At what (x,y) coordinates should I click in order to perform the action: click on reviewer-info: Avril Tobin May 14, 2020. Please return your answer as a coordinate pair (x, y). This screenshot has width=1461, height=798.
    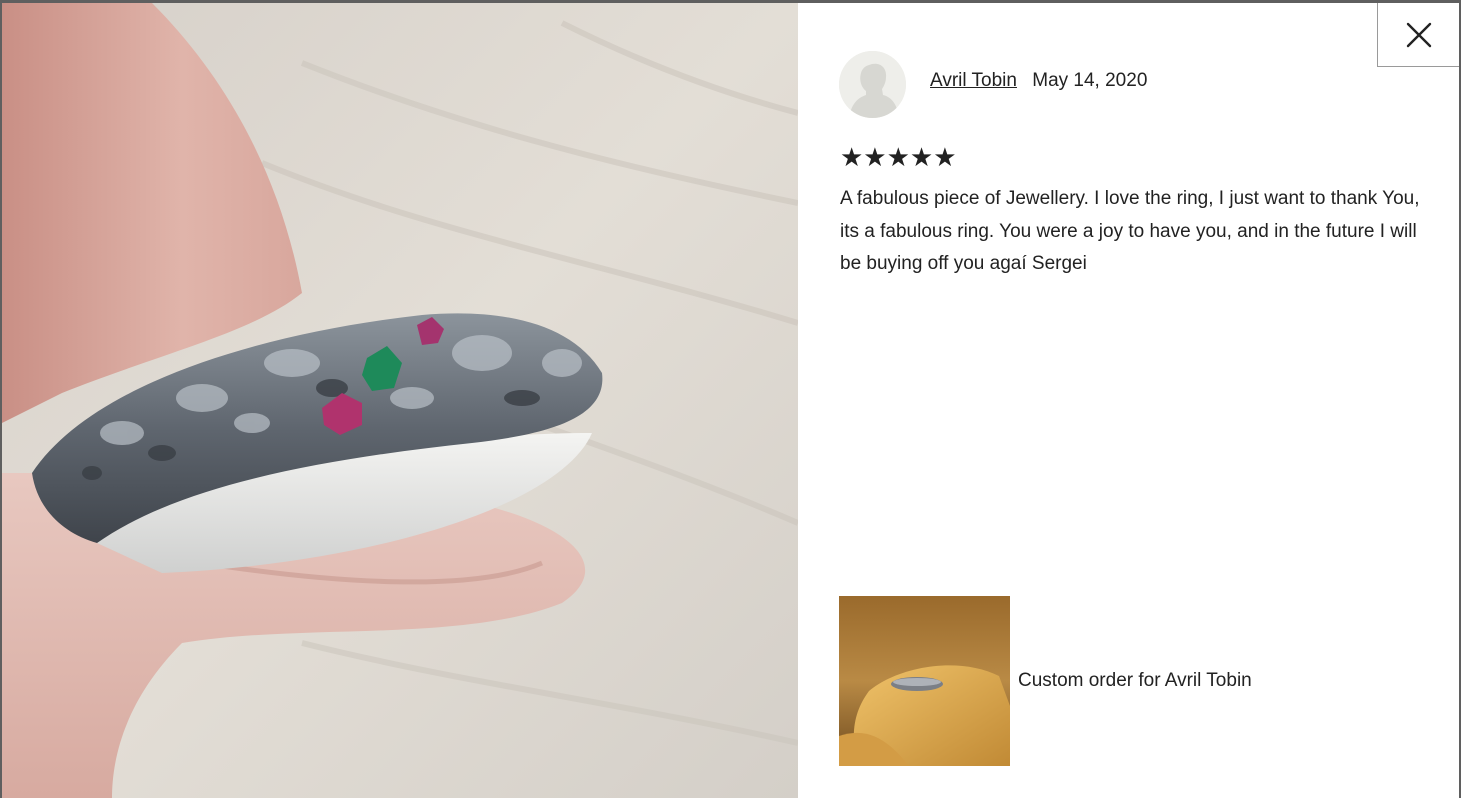
    Looking at the image, I should click on (1038, 81).